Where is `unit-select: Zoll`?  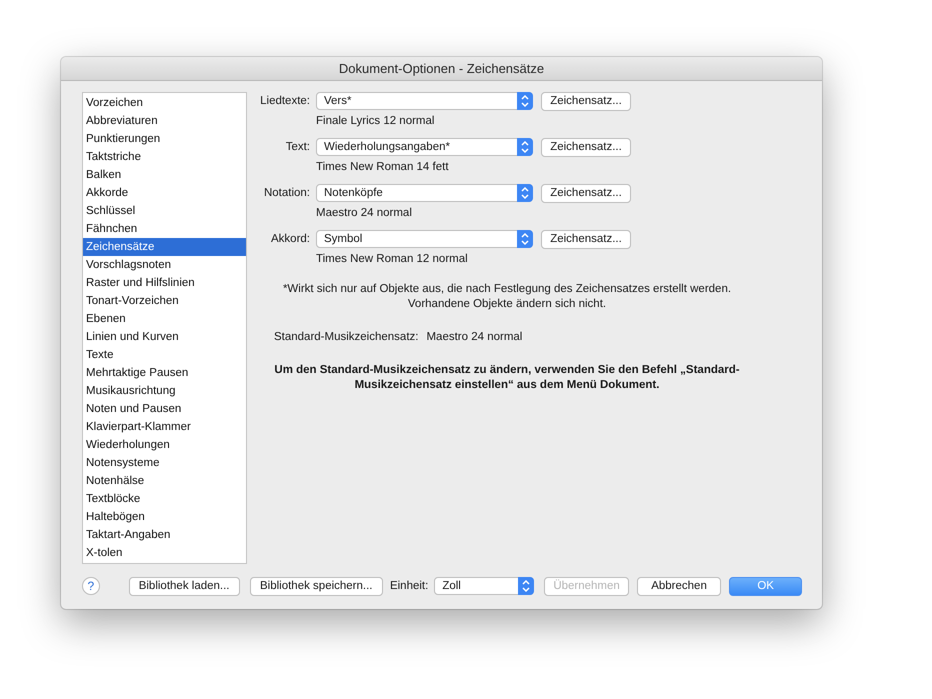 unit-select: Zoll is located at coordinates (484, 586).